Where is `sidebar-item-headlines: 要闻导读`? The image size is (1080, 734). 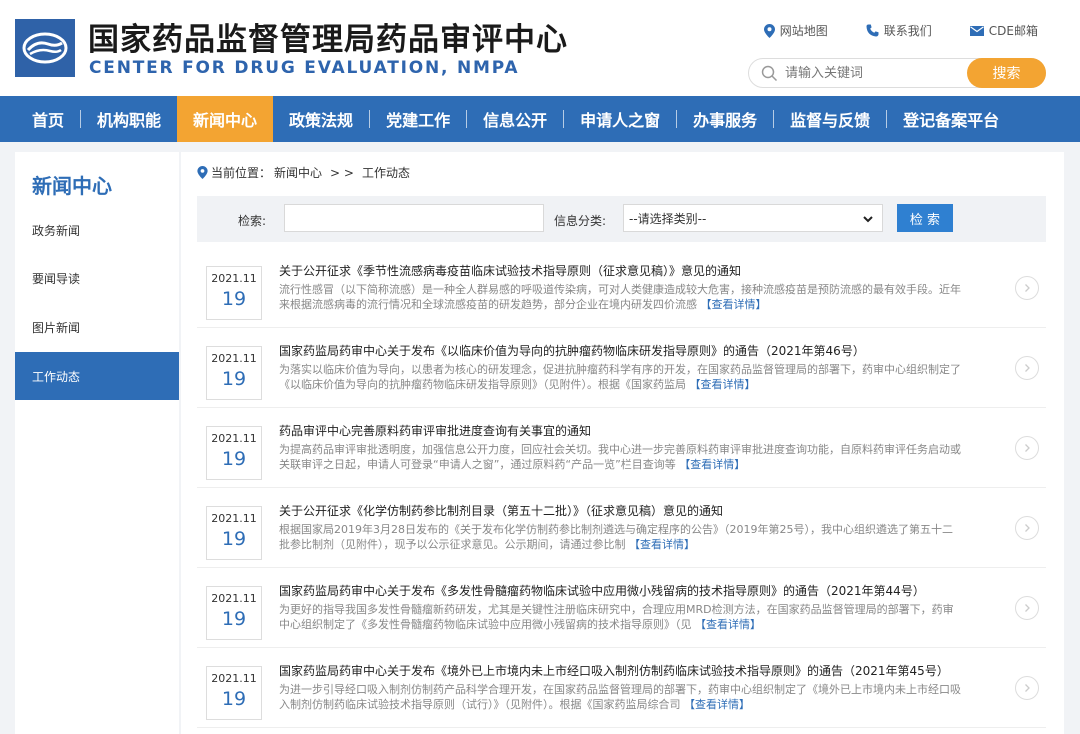
sidebar-item-headlines: 要闻导读 is located at coordinates (97, 278).